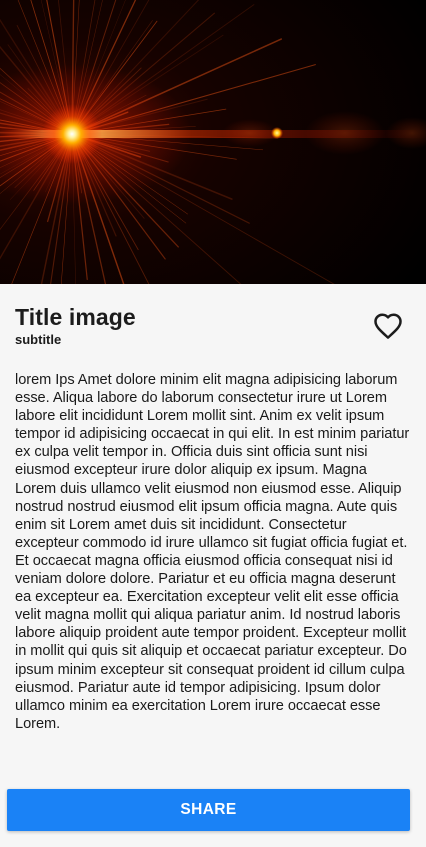  I want to click on image-title: Title image, so click(75, 317).